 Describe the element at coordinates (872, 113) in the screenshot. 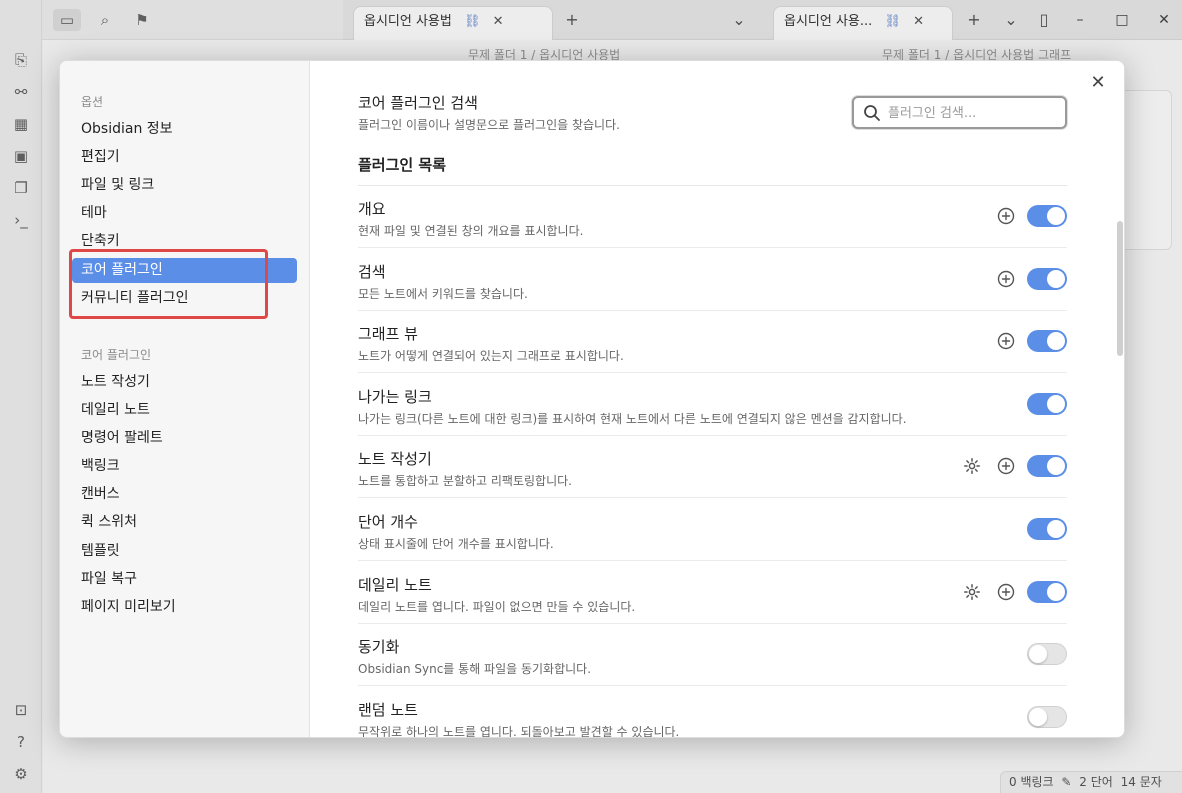

I see `search-icon` at that location.